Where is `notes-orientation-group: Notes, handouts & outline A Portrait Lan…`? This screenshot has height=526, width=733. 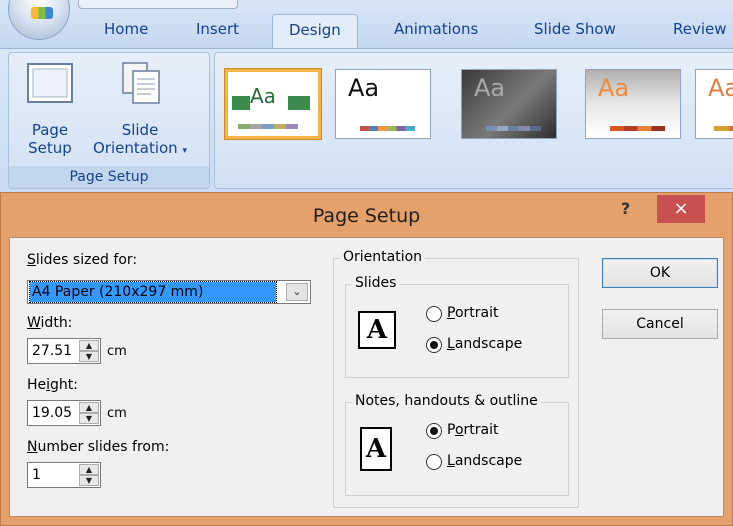
notes-orientation-group: Notes, handouts & outline A Portrait Lan… is located at coordinates (457, 444).